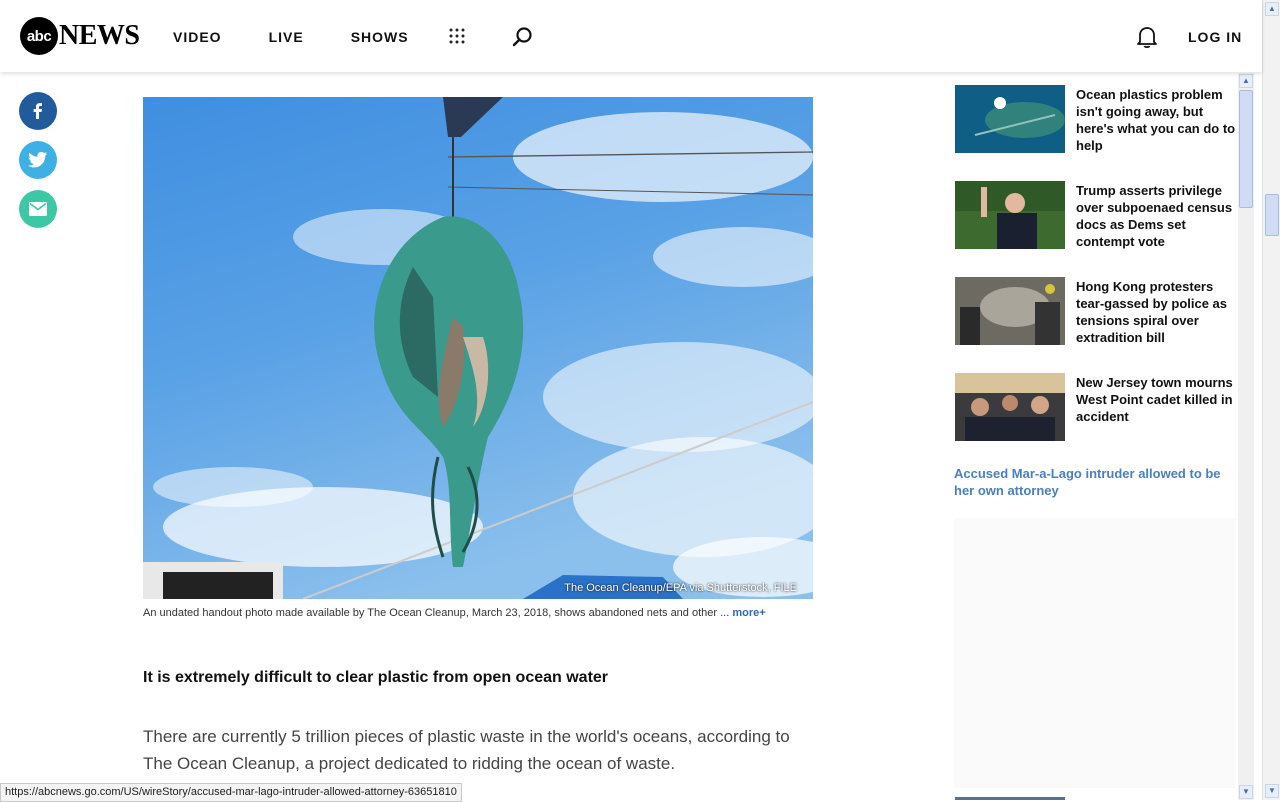 The width and height of the screenshot is (1280, 802). Describe the element at coordinates (1246, 436) in the screenshot. I see `sidebar-scrollbar: ▲ ▼` at that location.